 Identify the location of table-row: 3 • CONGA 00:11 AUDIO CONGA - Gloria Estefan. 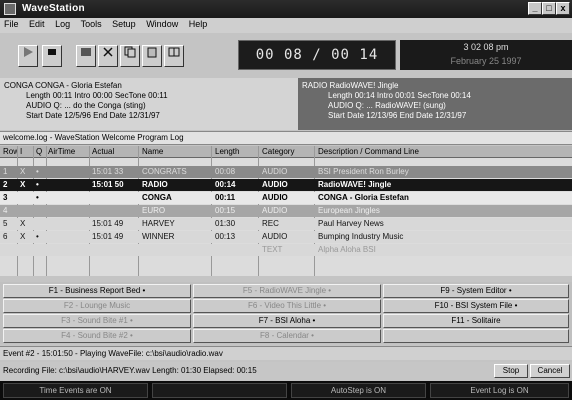
(286, 198).